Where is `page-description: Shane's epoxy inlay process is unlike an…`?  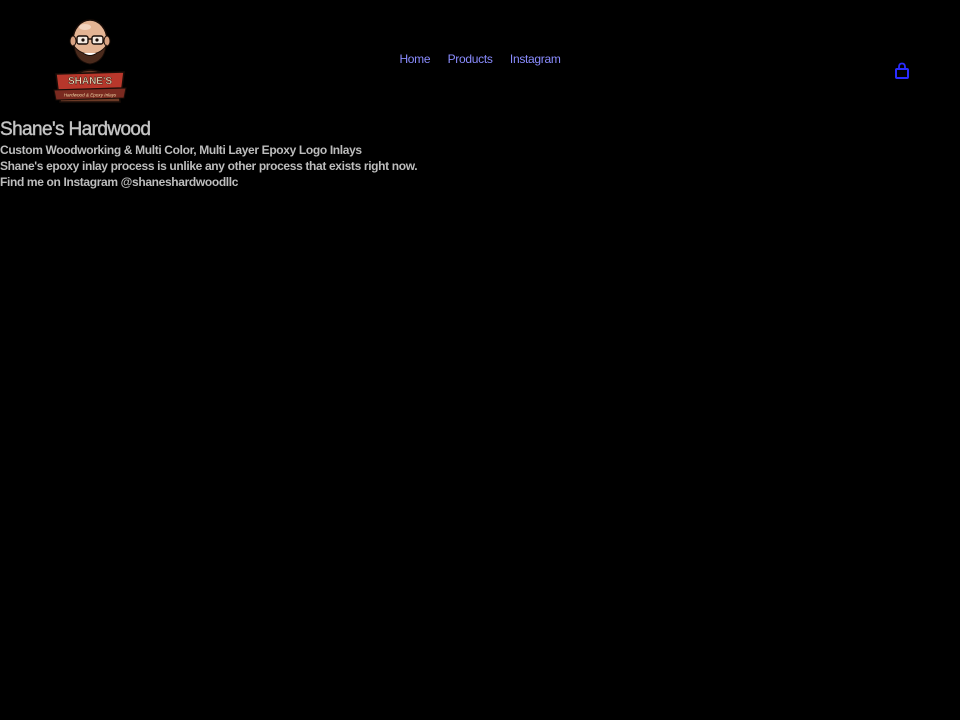 page-description: Shane's epoxy inlay process is unlike an… is located at coordinates (209, 166).